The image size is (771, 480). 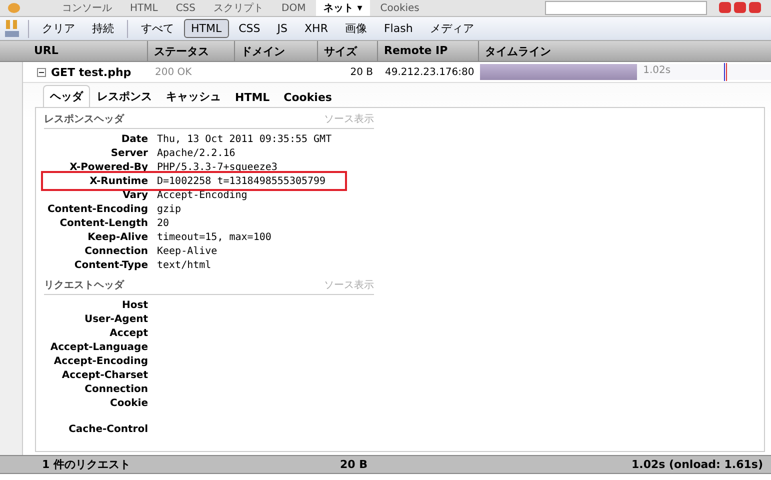 What do you see at coordinates (307, 97) in the screenshot?
I see `detail-tab: Cookies` at bounding box center [307, 97].